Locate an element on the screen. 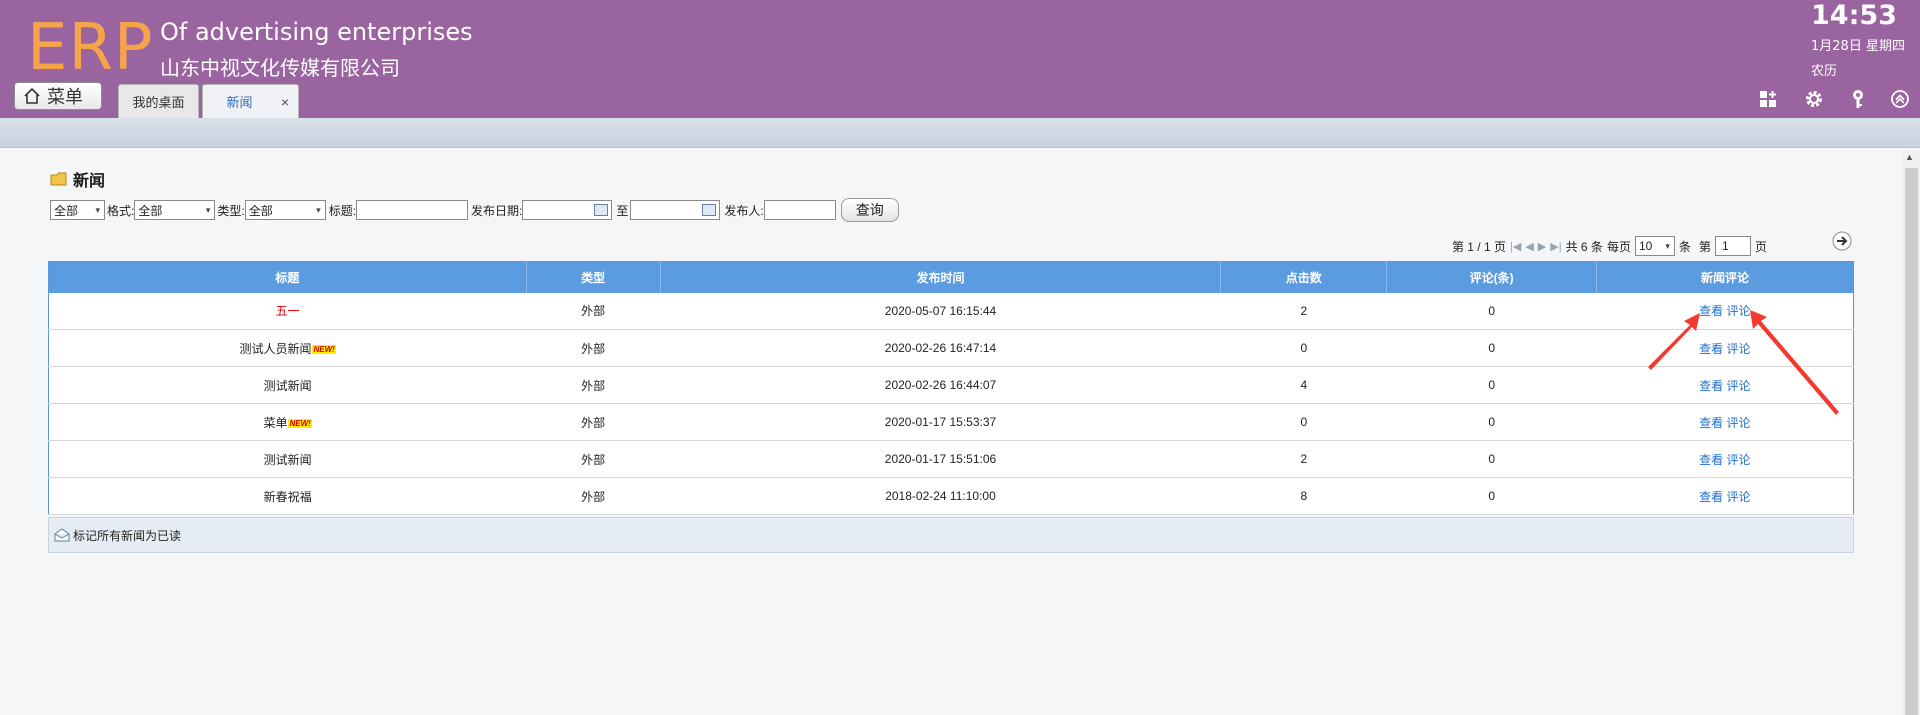  column-header-news-comment: 新闻评论 is located at coordinates (1725, 277).